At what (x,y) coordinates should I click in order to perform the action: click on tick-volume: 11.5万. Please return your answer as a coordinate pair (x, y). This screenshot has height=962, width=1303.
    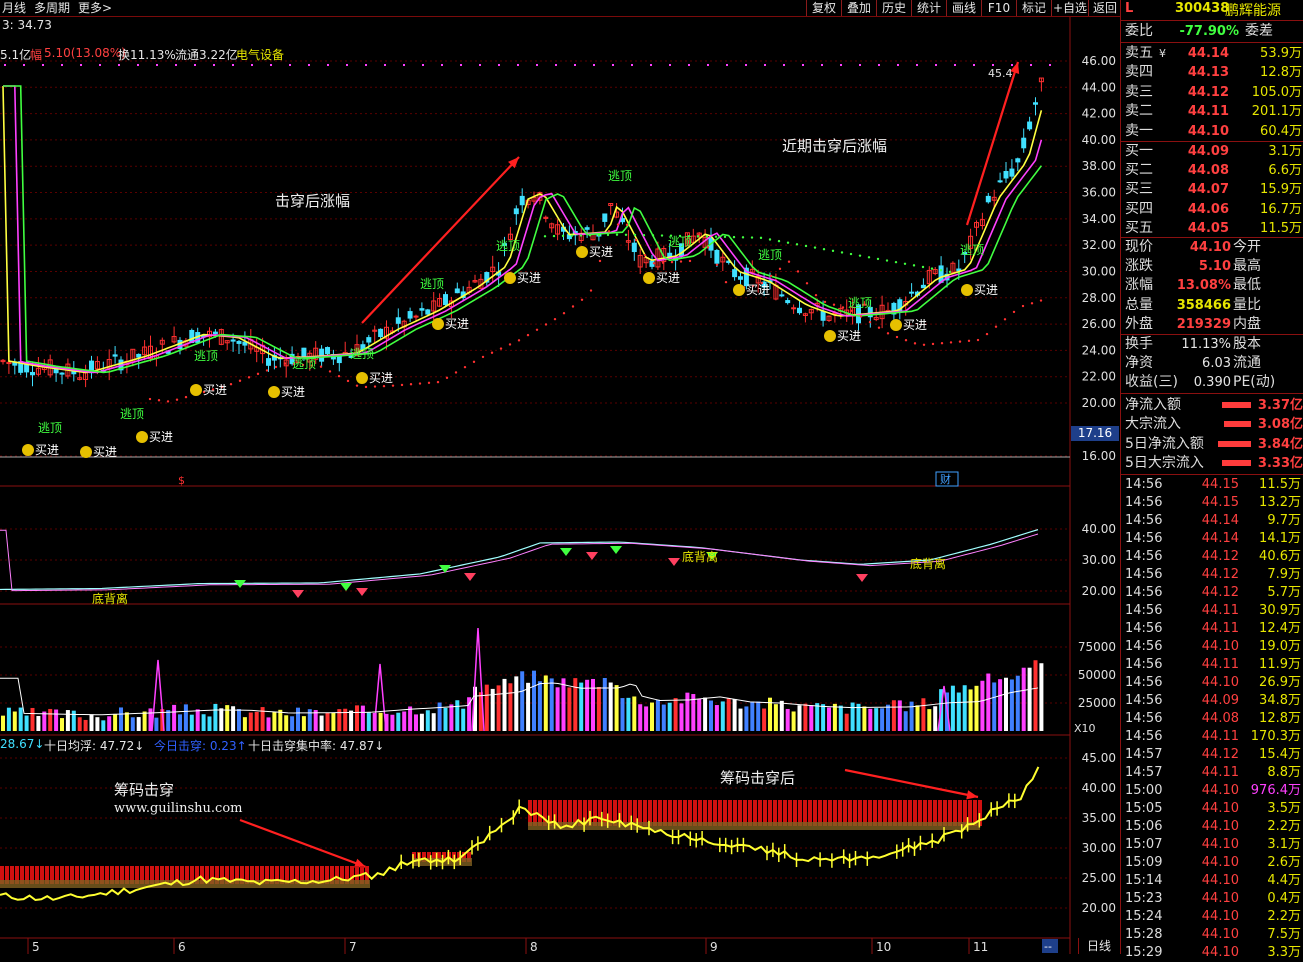
    Looking at the image, I should click on (1280, 484).